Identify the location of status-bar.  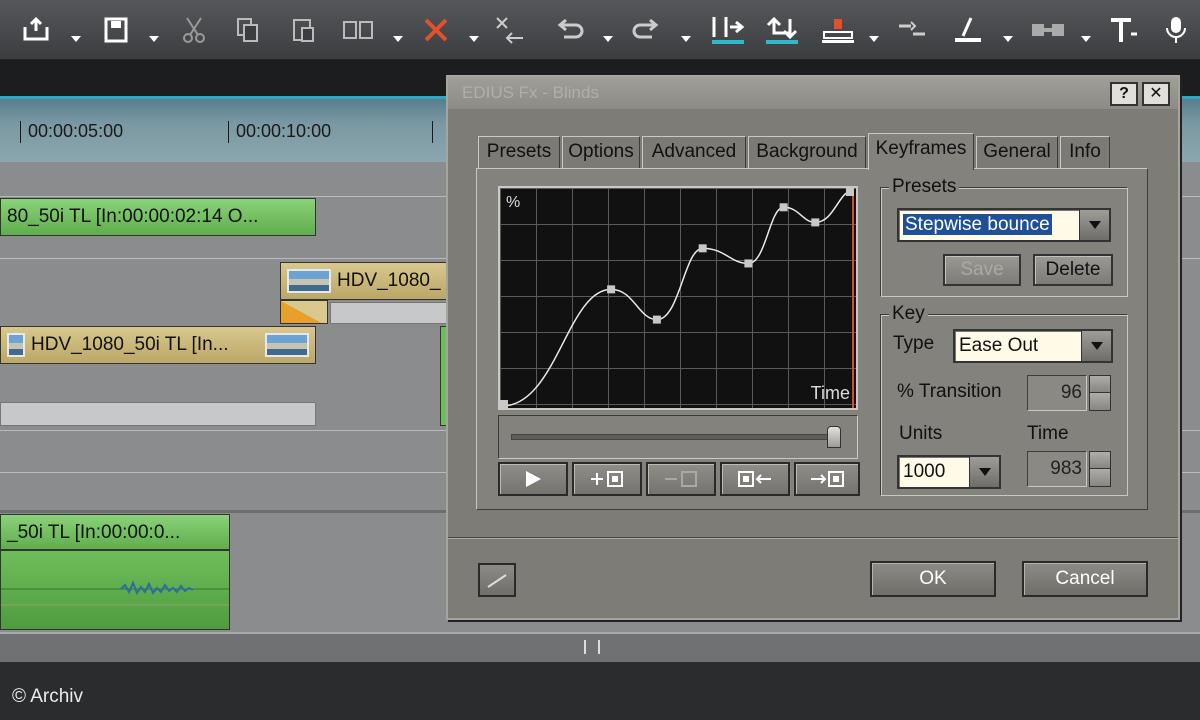
(600, 691).